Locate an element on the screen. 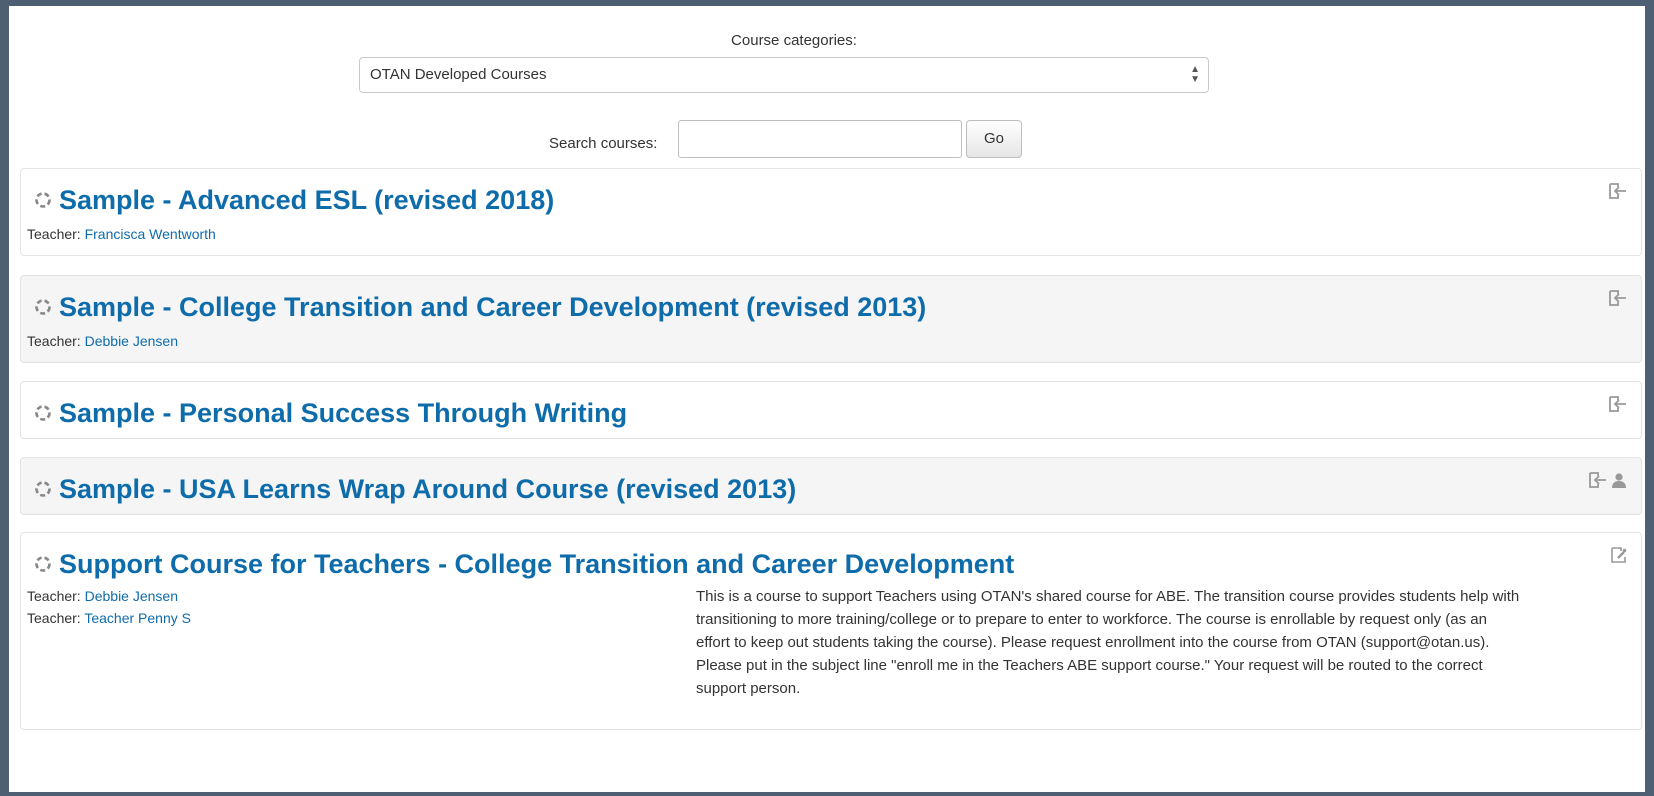  select-arrows-icon: ▲ ▼ is located at coordinates (1195, 74).